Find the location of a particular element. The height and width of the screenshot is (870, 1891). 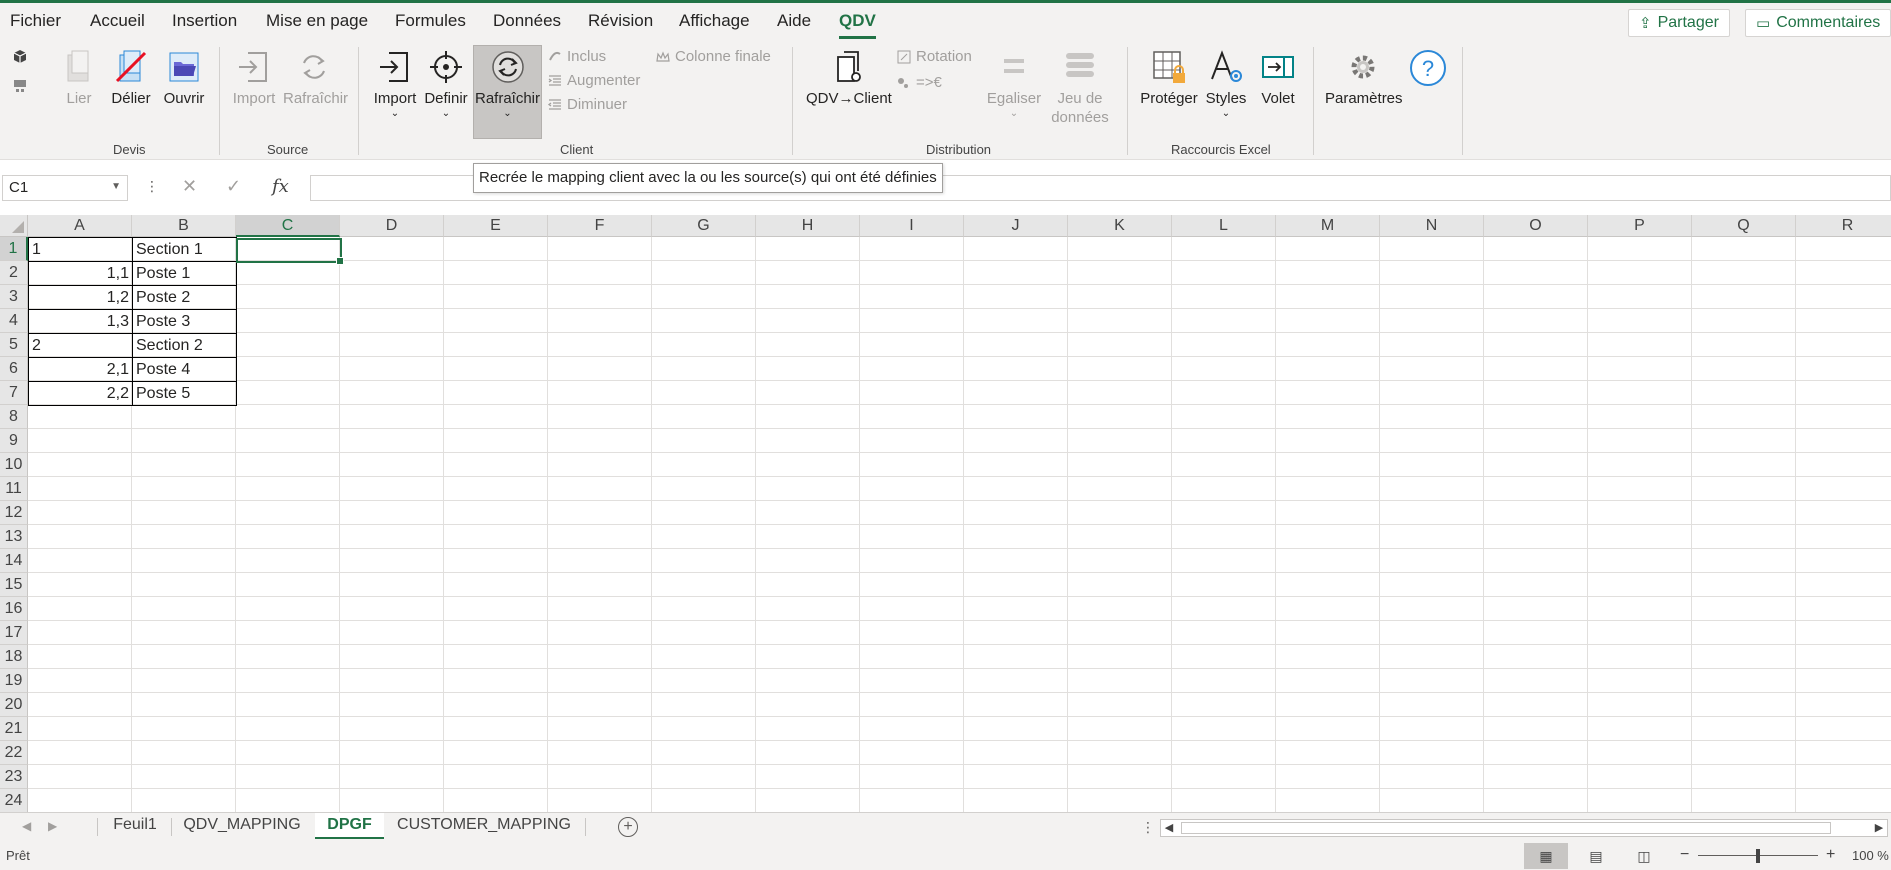

row-header-4: 4 is located at coordinates (14, 321).